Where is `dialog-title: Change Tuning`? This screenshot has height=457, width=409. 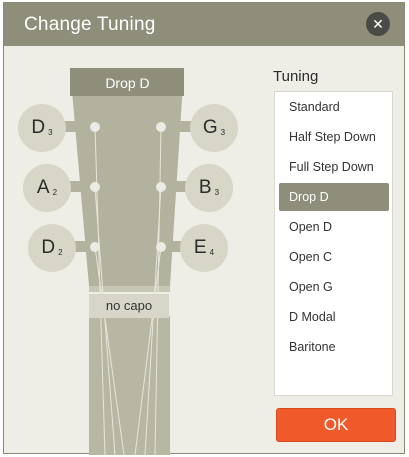
dialog-title: Change Tuning is located at coordinates (90, 24).